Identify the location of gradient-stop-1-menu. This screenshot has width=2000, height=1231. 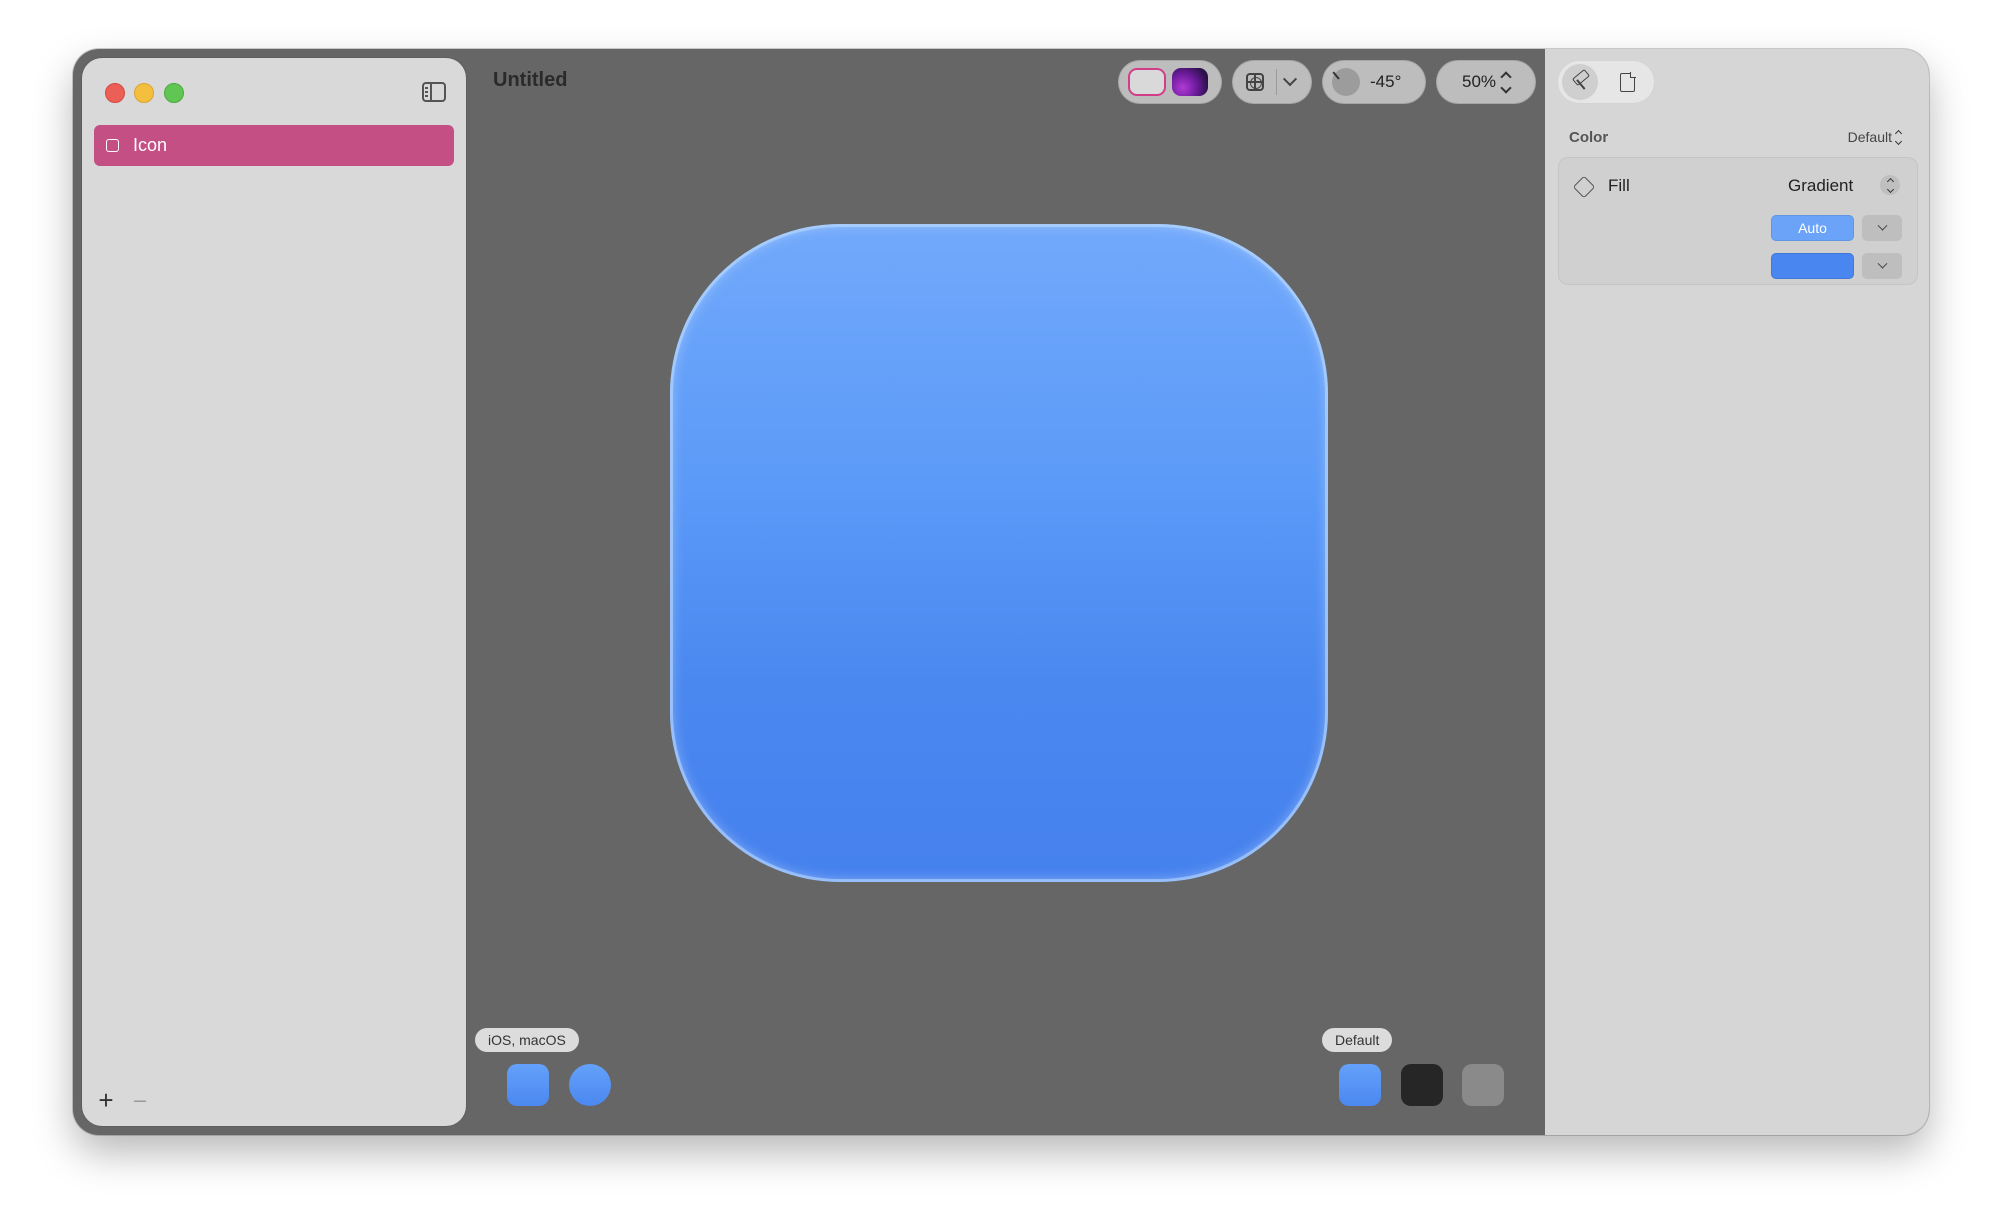
(1882, 228).